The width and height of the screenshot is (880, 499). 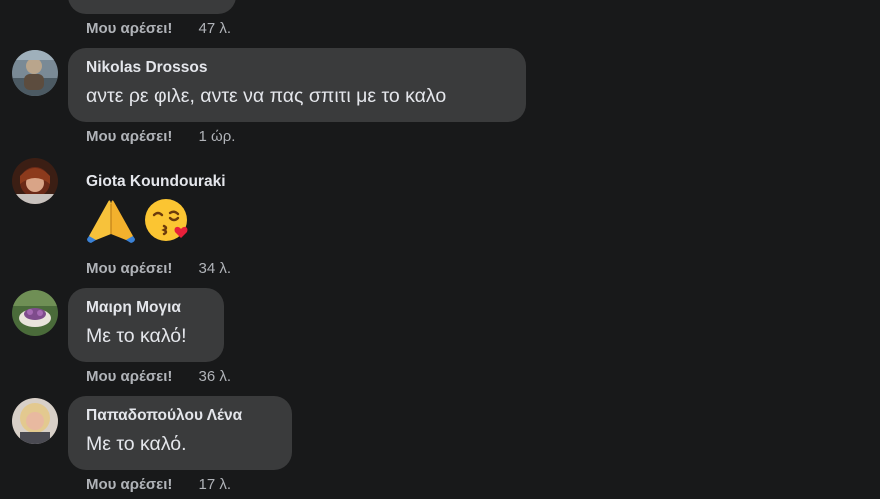 I want to click on comment-bubble: Παπαδοπούλου Λένα Με το καλό., so click(x=180, y=433).